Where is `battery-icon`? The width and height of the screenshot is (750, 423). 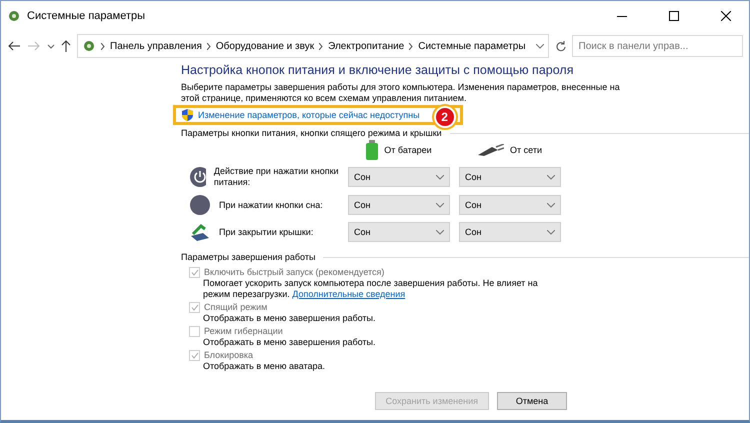
battery-icon is located at coordinates (372, 150).